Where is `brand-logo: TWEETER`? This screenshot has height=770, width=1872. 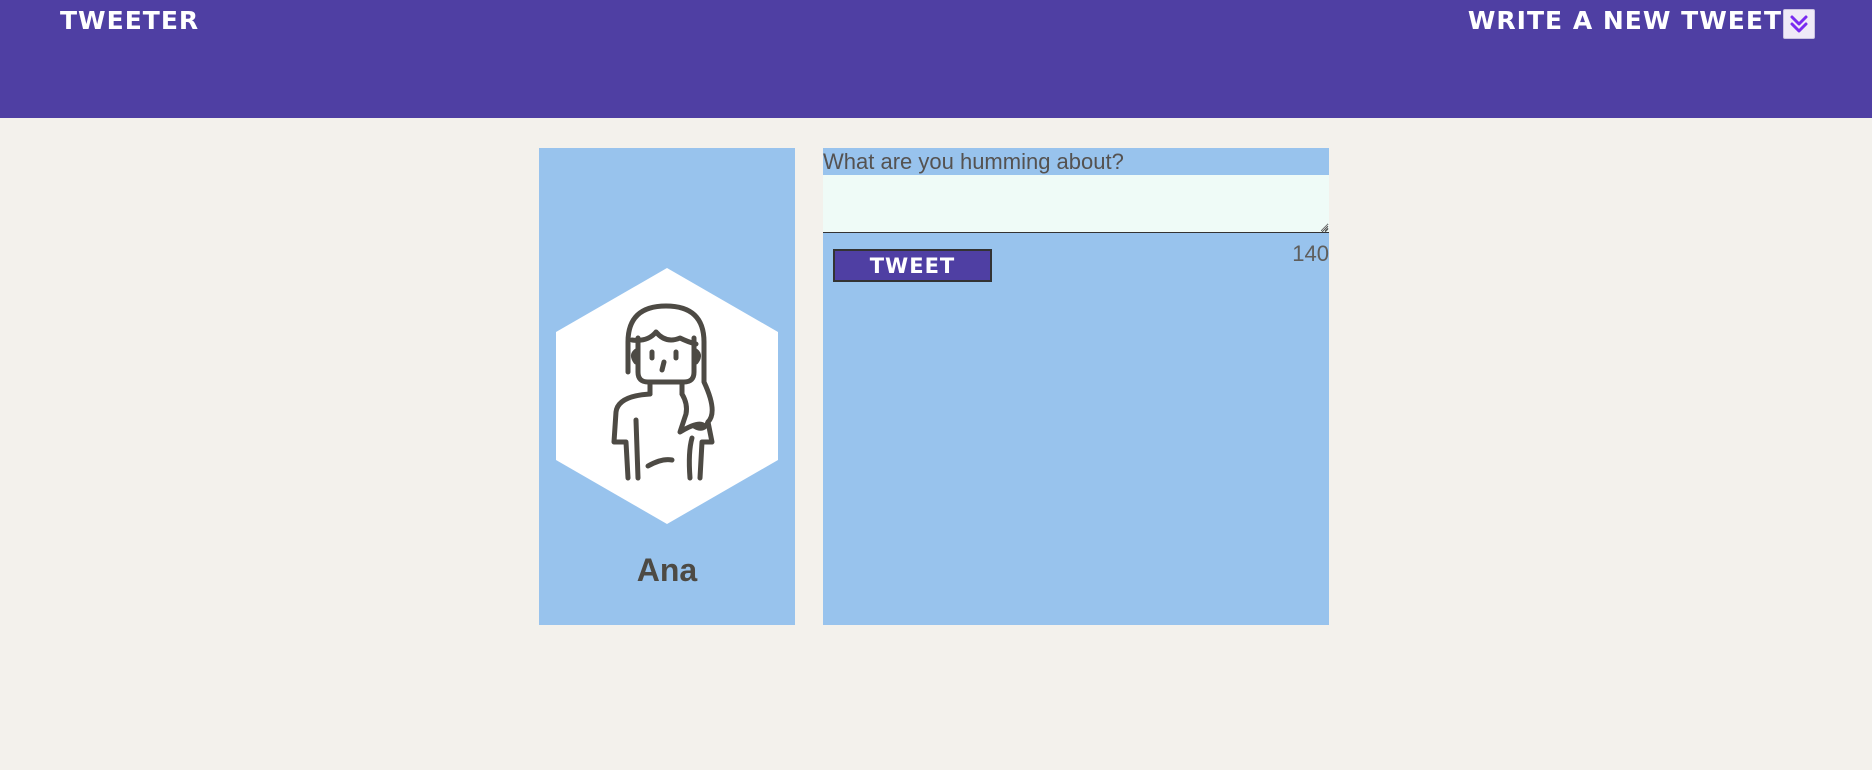 brand-logo: TWEETER is located at coordinates (129, 20).